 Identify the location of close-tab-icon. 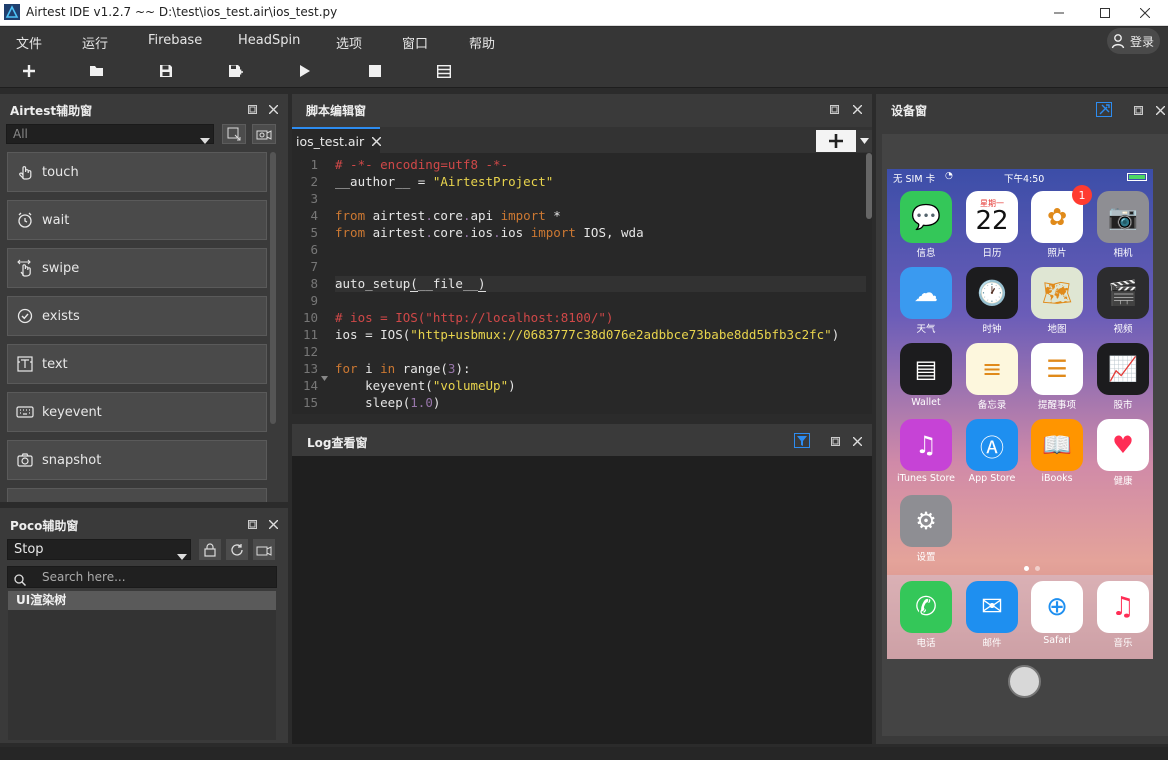
(377, 141).